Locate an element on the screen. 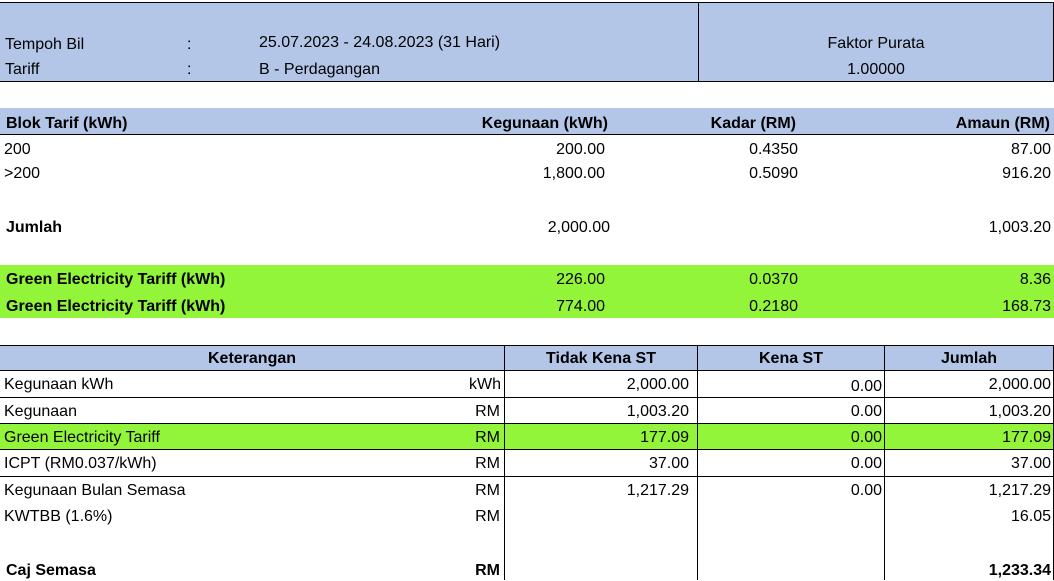  jumlah-kegunaan: 2,000.00 is located at coordinates (578, 227).